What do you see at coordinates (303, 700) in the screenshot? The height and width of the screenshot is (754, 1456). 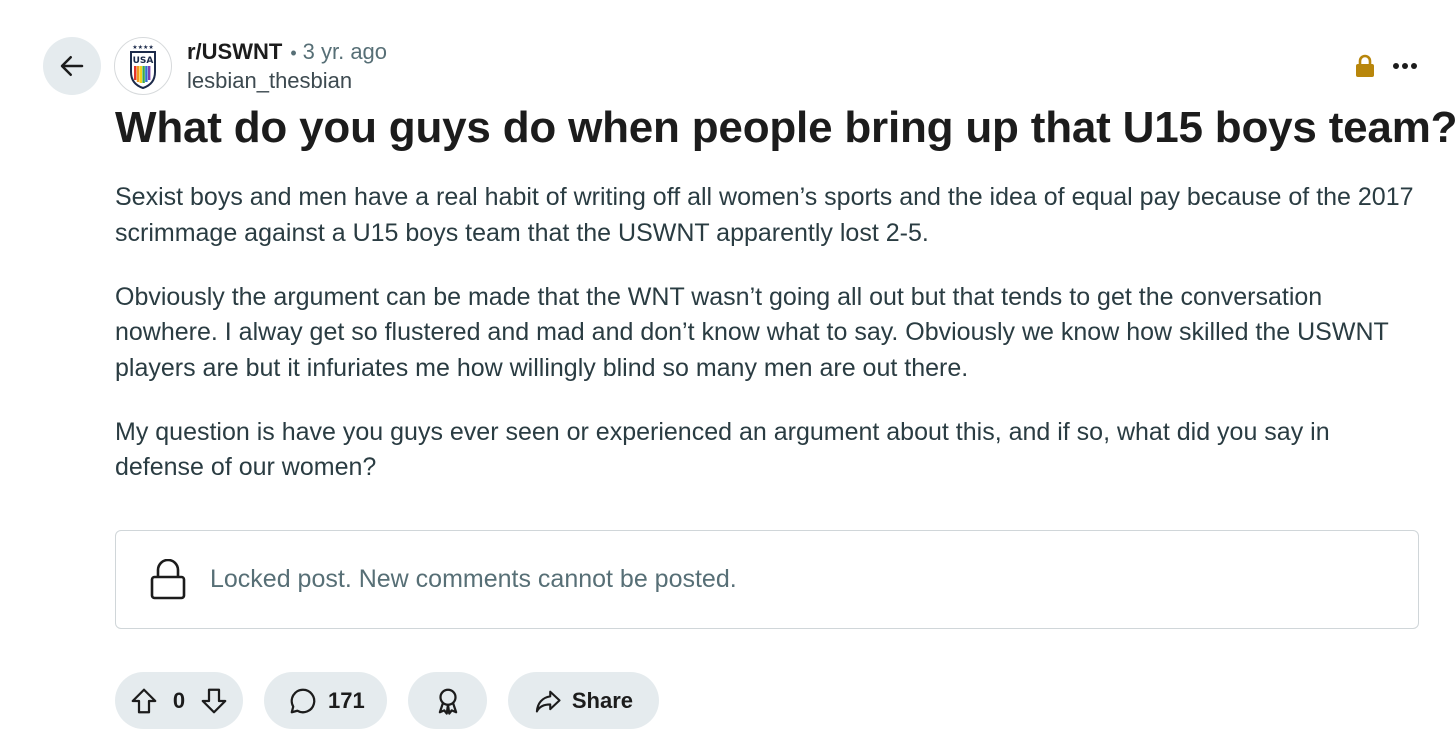 I see `speech-bubble-icon` at bounding box center [303, 700].